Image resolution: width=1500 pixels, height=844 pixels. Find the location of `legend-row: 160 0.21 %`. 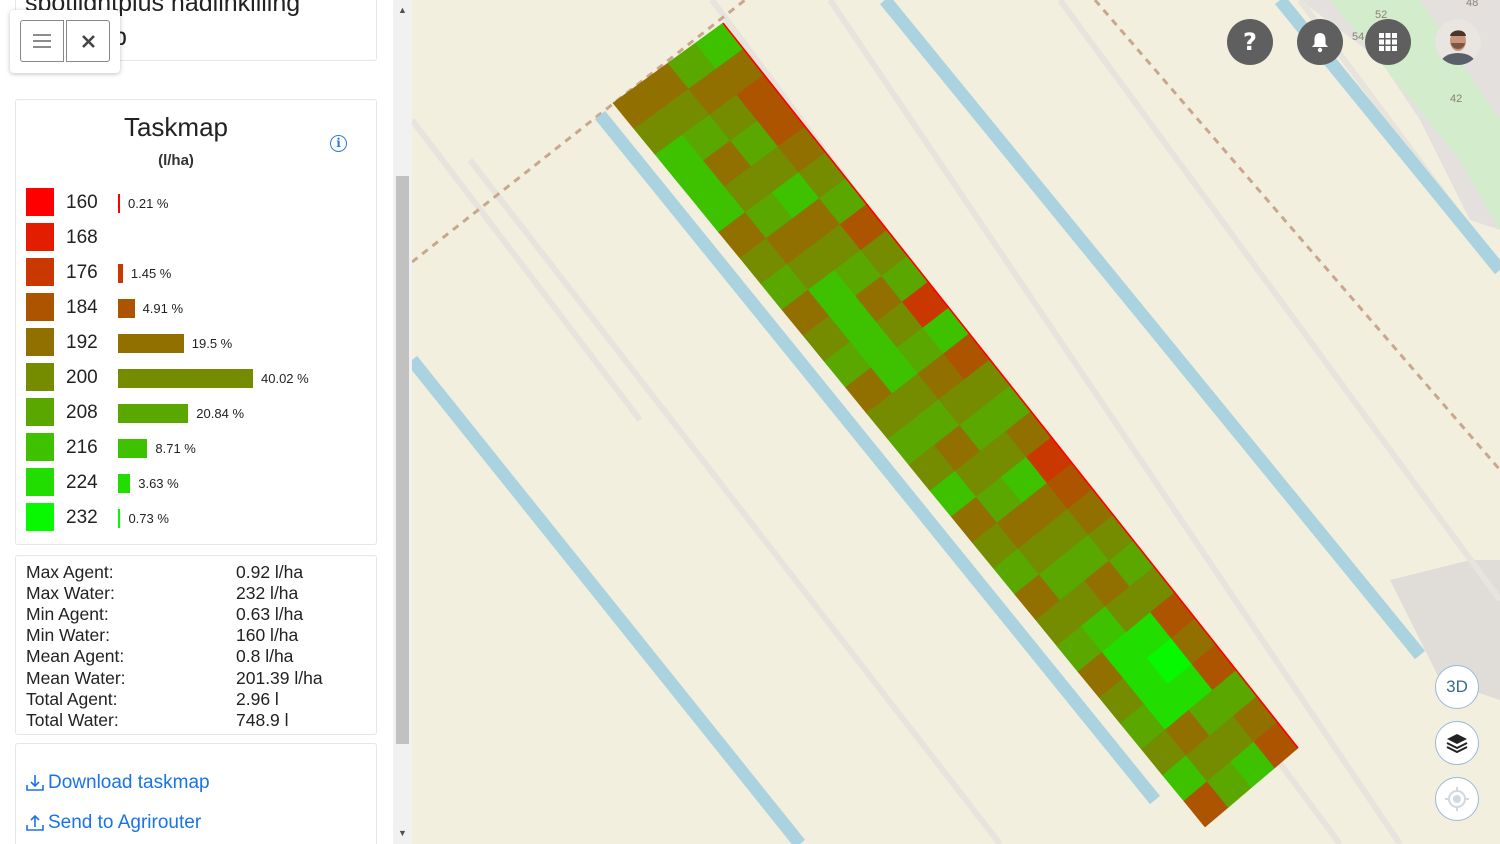

legend-row: 160 0.21 % is located at coordinates (196, 202).